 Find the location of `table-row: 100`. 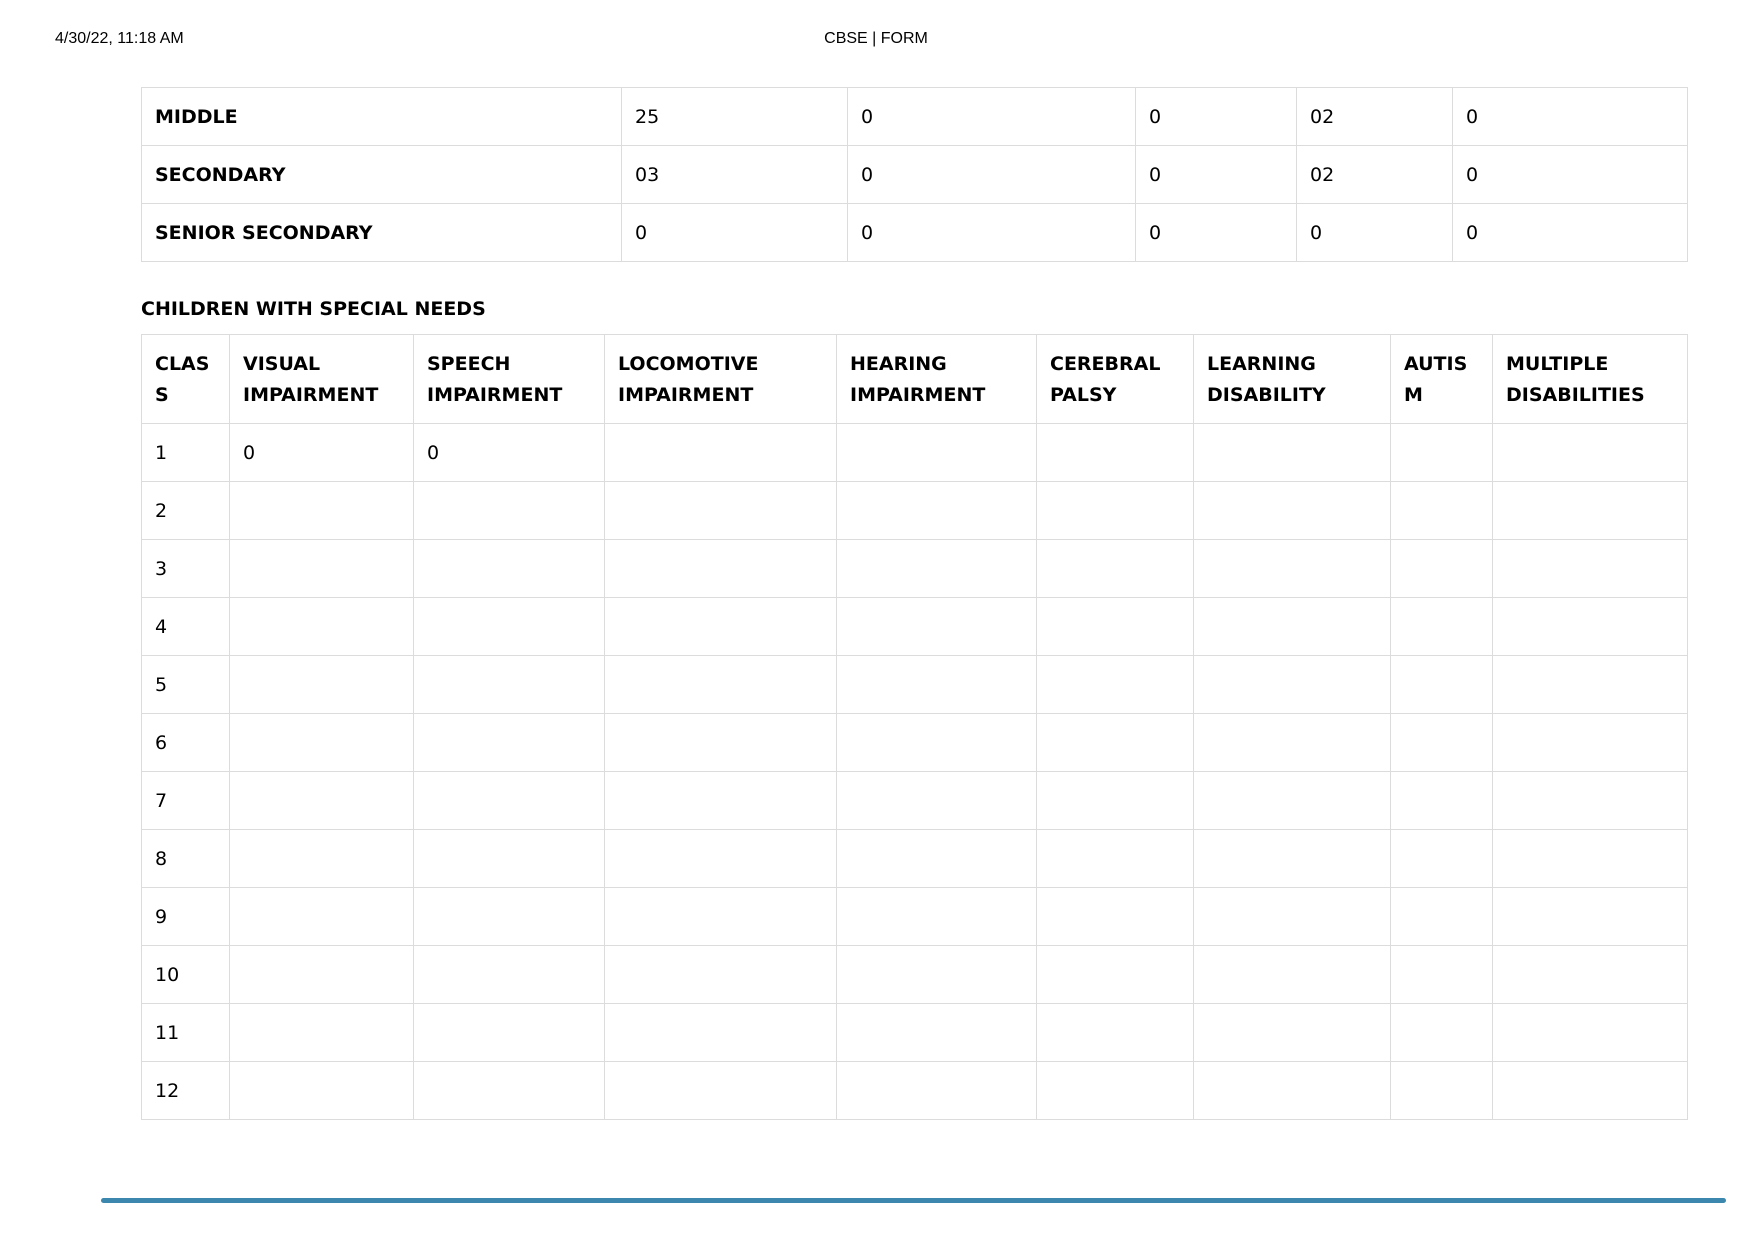

table-row: 100 is located at coordinates (914, 452).